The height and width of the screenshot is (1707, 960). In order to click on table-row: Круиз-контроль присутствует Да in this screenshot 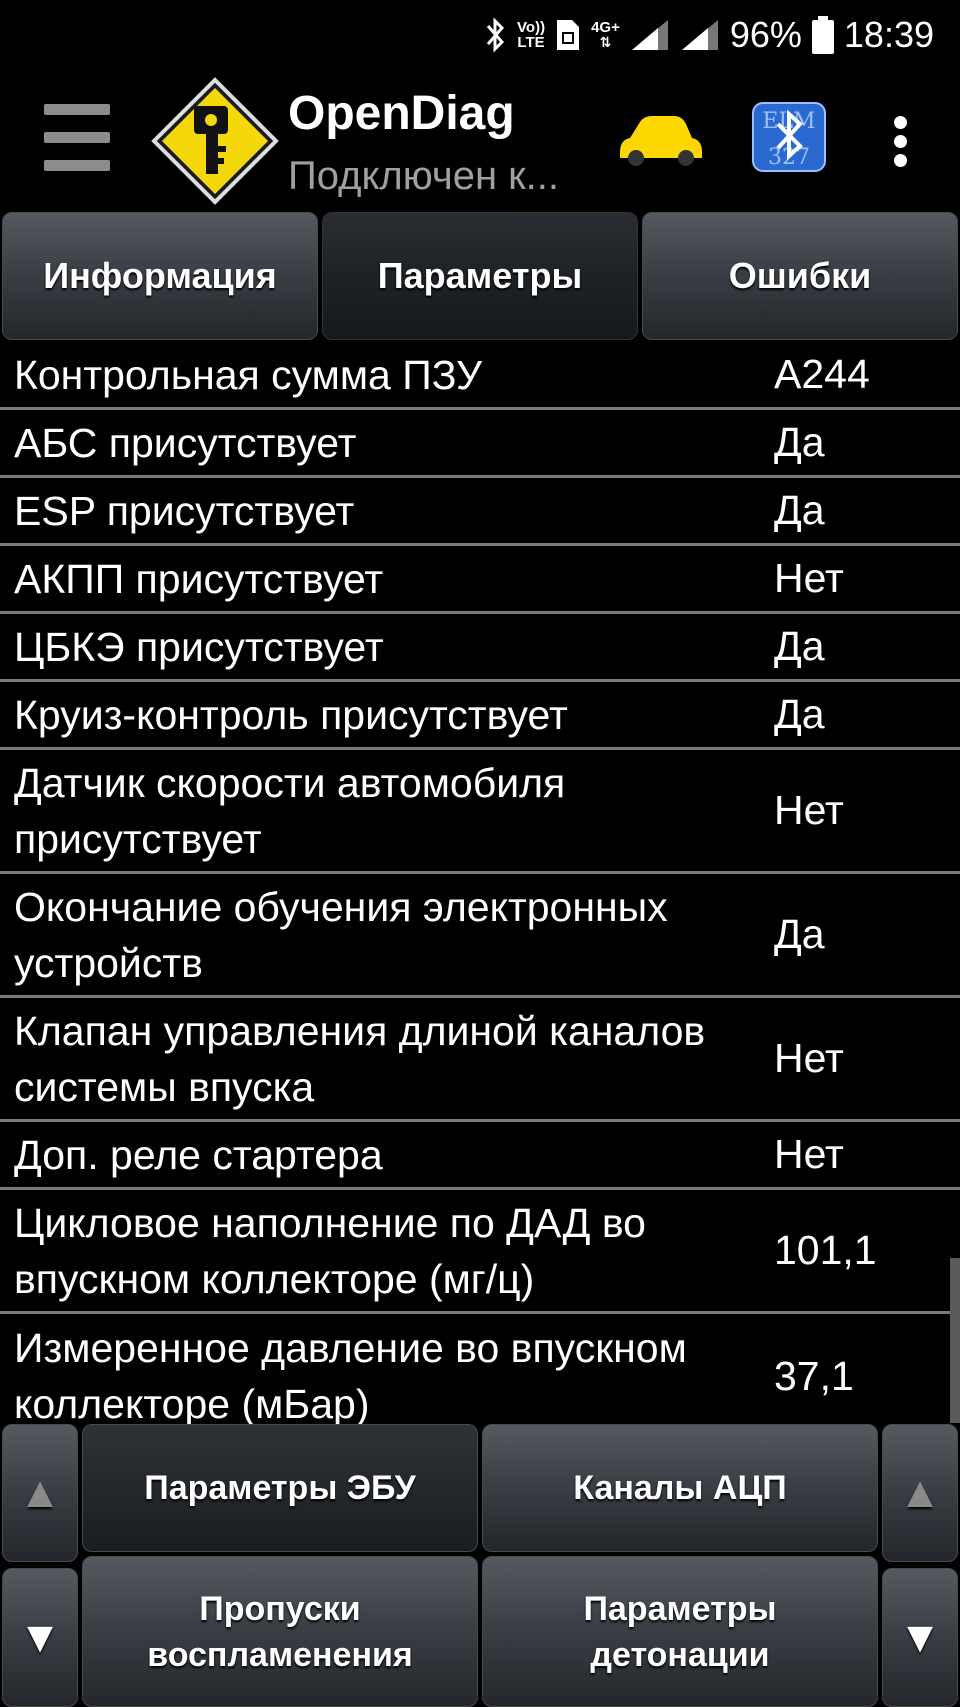, I will do `click(480, 716)`.